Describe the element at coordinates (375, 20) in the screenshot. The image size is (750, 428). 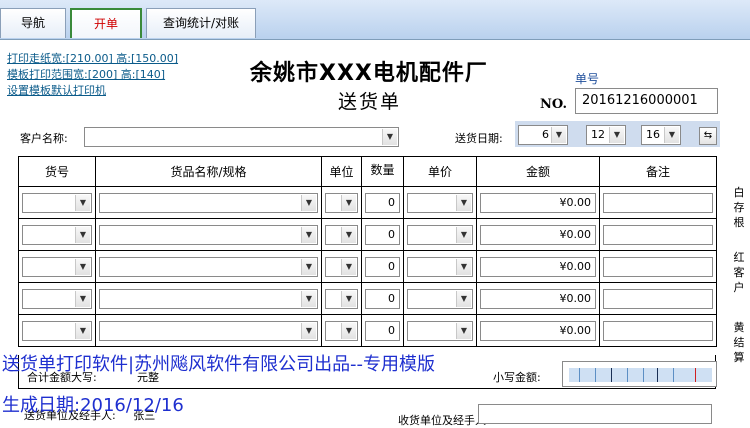
I see `tab-bar: 导航 开单 查询统计/对账` at that location.